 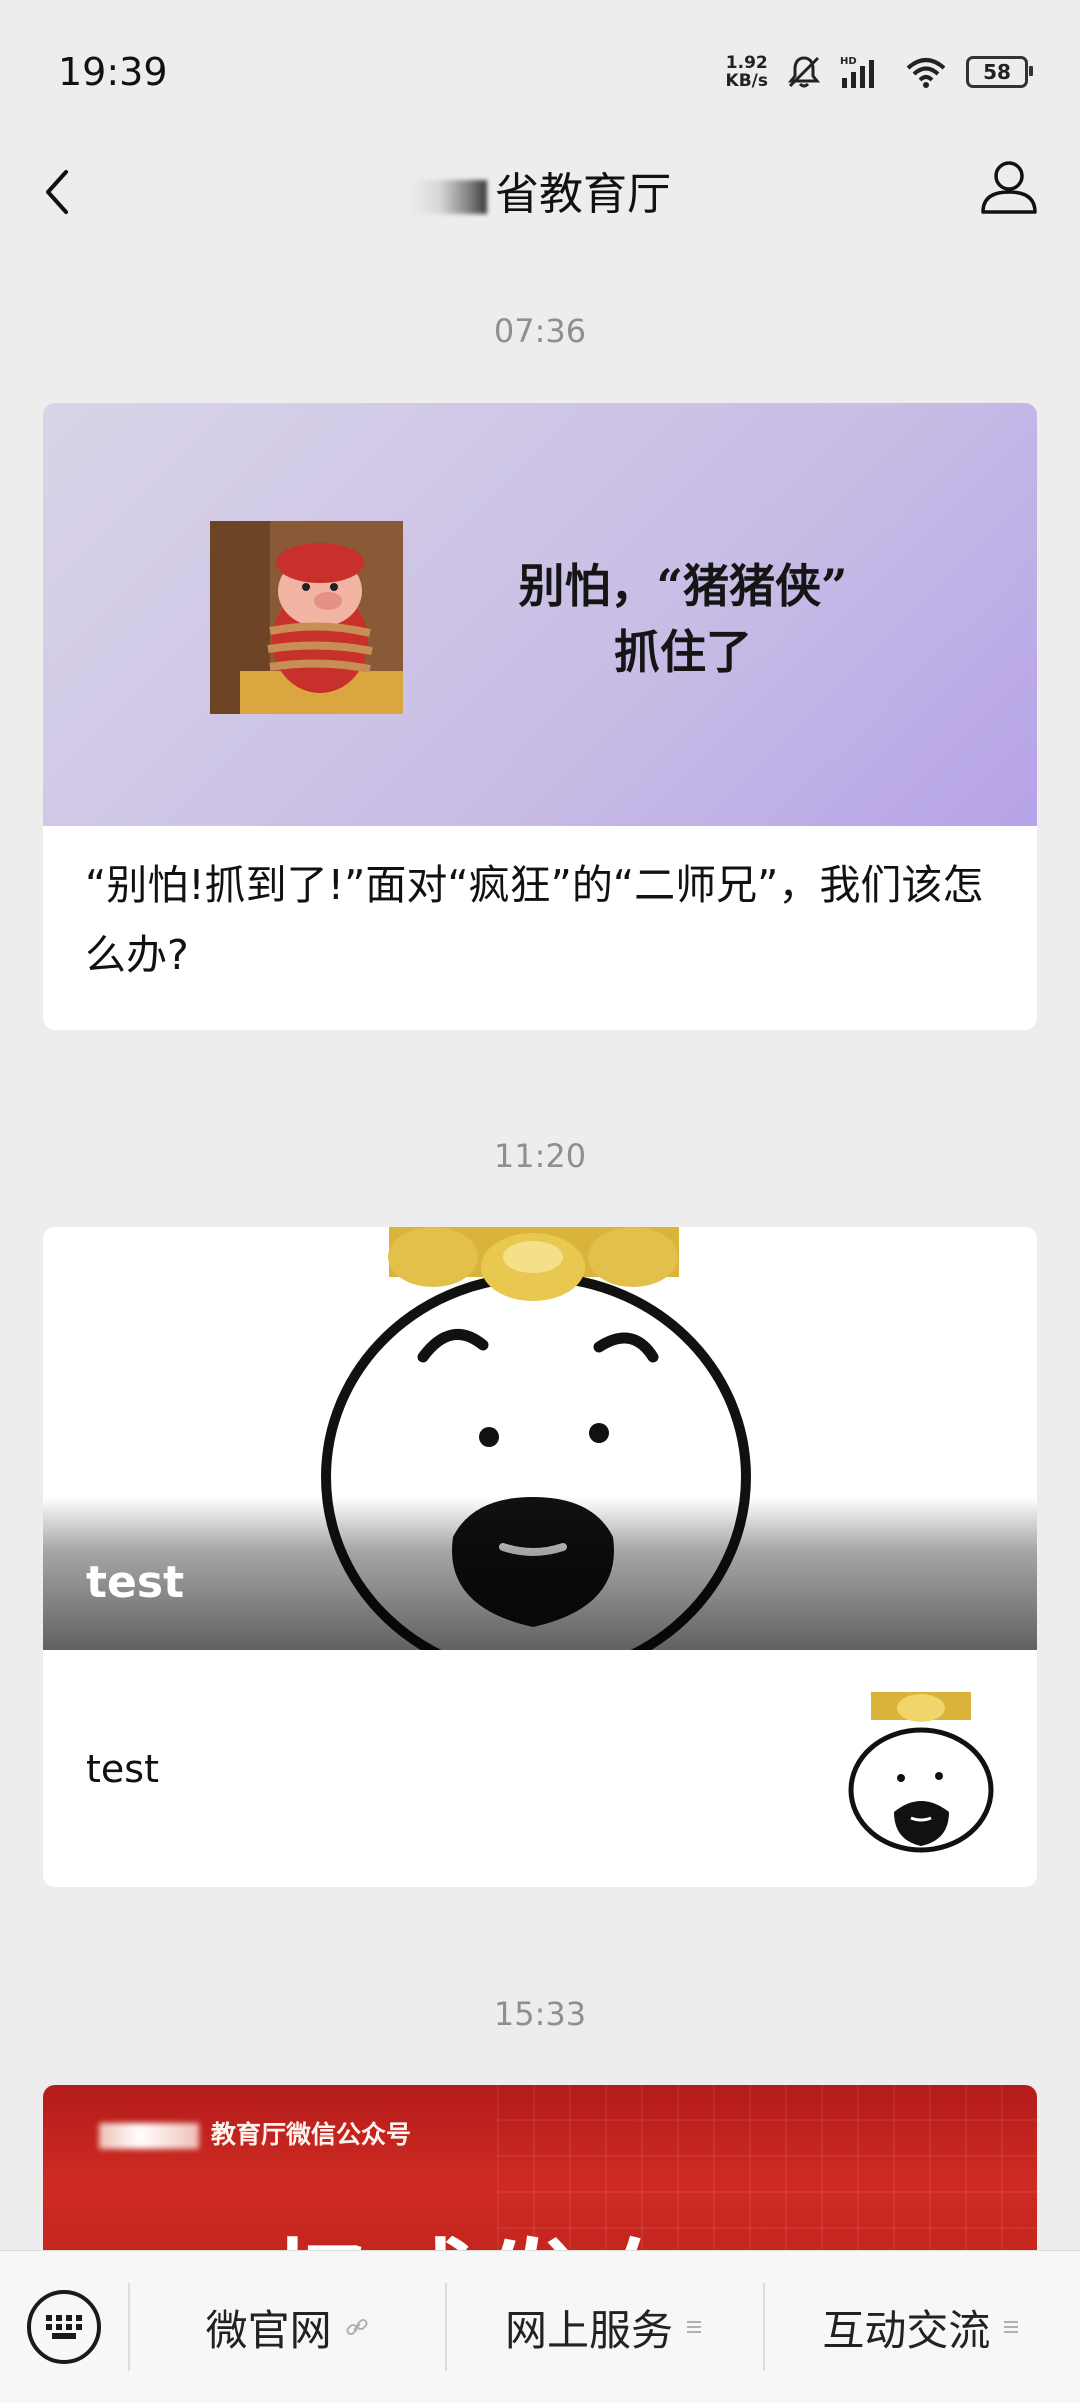 I want to click on network-speed-unit: KB/s, so click(x=746, y=81).